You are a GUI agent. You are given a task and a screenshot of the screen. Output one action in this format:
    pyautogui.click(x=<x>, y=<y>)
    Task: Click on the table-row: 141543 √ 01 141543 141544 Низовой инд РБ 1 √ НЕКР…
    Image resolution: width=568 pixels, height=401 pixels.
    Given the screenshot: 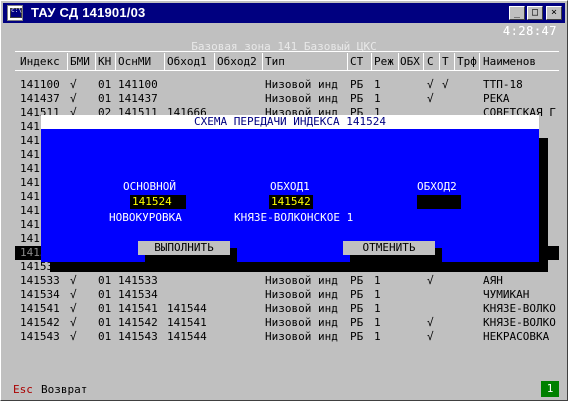 What is the action you would take?
    pyautogui.click(x=287, y=337)
    